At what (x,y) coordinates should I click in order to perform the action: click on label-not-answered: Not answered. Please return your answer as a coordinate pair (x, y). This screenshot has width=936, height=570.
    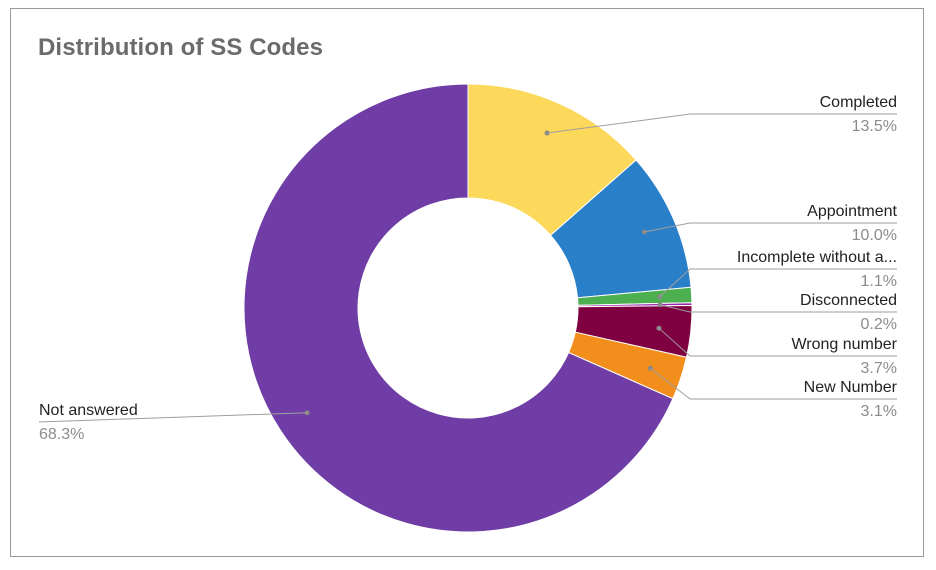
    Looking at the image, I should click on (88, 410).